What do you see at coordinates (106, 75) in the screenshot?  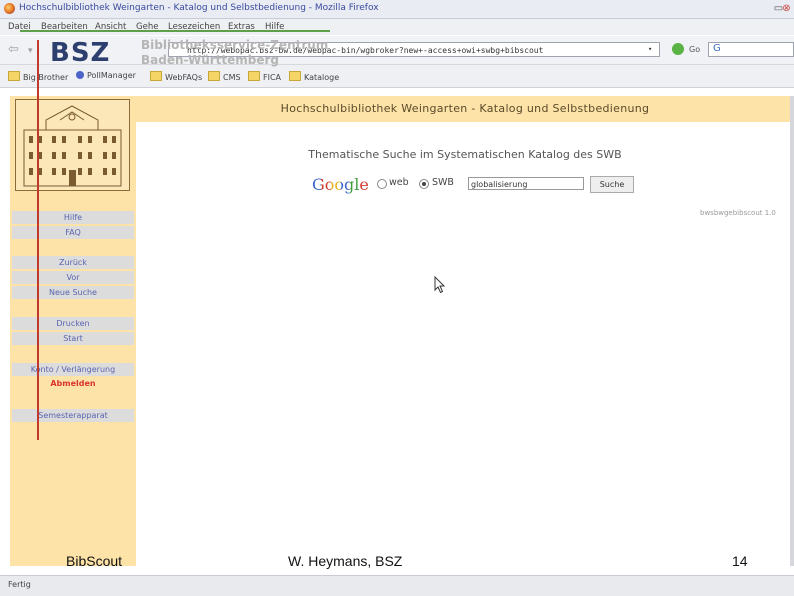 I see `bookmark-item: PollManager` at bounding box center [106, 75].